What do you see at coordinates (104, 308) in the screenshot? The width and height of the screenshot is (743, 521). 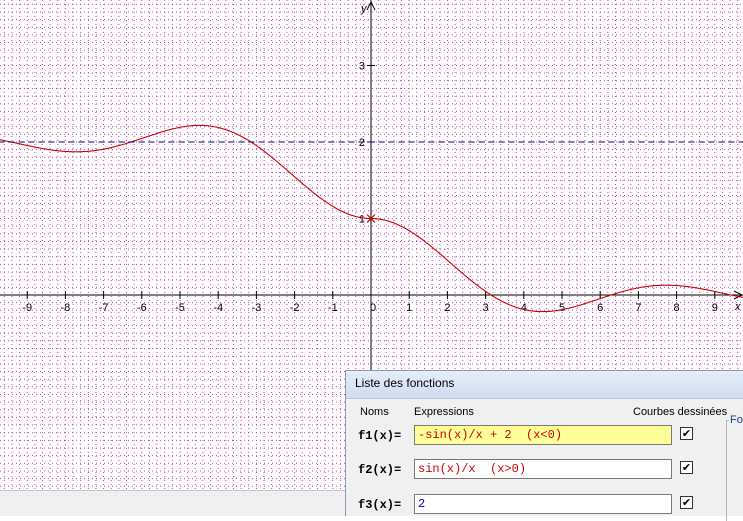 I see `x-tick-label: -7` at bounding box center [104, 308].